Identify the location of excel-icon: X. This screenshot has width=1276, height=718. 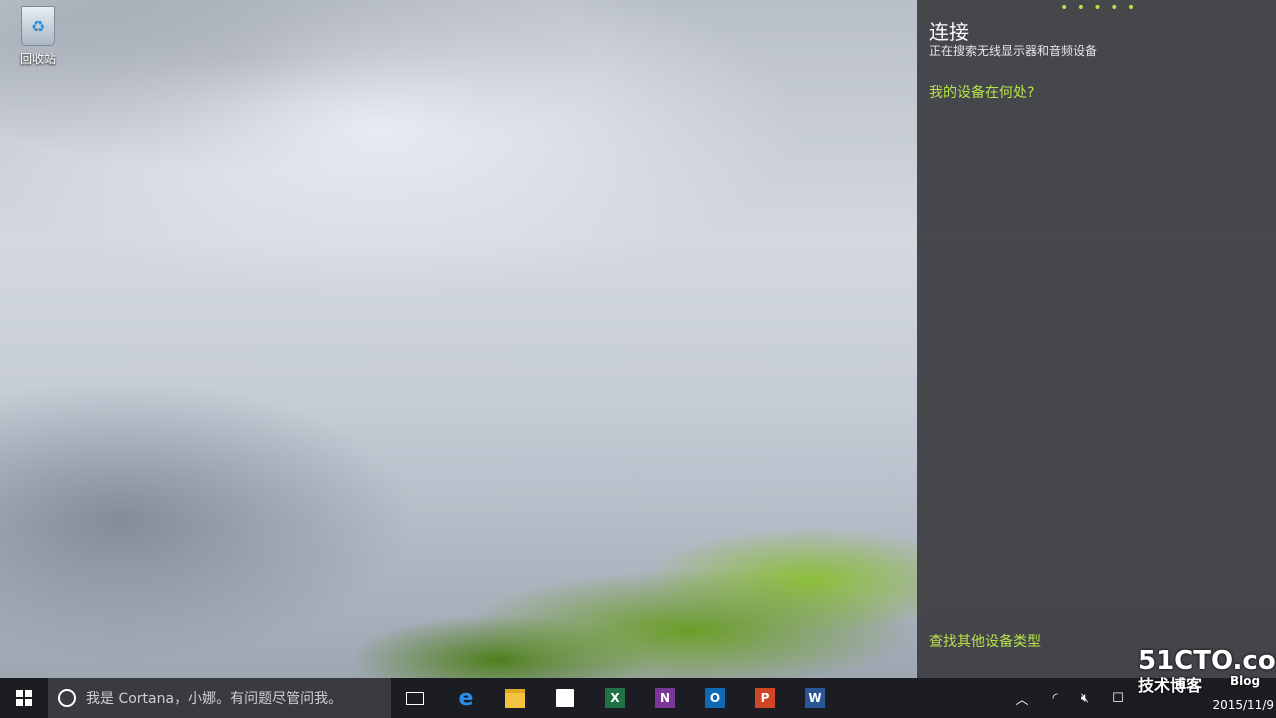
(615, 698).